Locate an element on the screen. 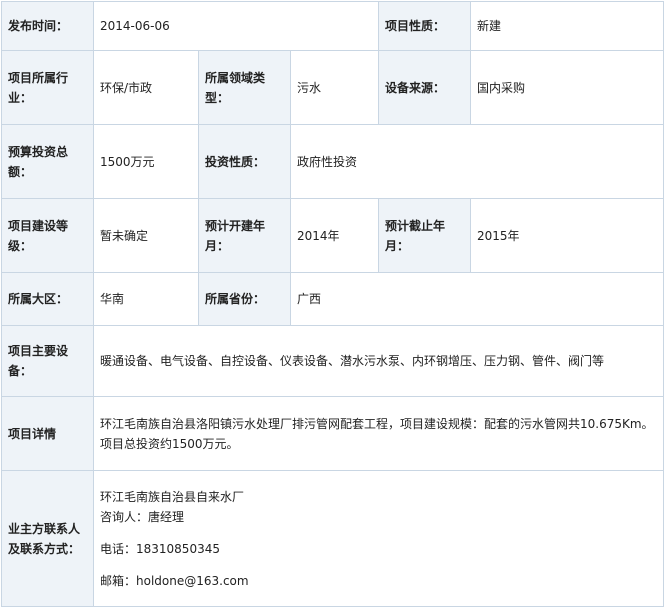  field-type-value: 污水 is located at coordinates (334, 87).